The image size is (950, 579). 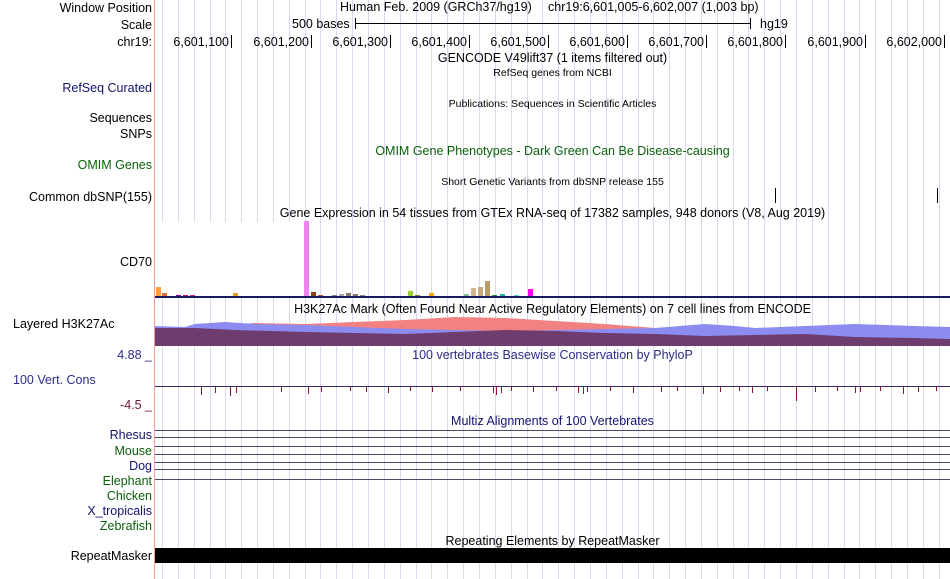 What do you see at coordinates (120, 118) in the screenshot?
I see `sequences-label: Sequences` at bounding box center [120, 118].